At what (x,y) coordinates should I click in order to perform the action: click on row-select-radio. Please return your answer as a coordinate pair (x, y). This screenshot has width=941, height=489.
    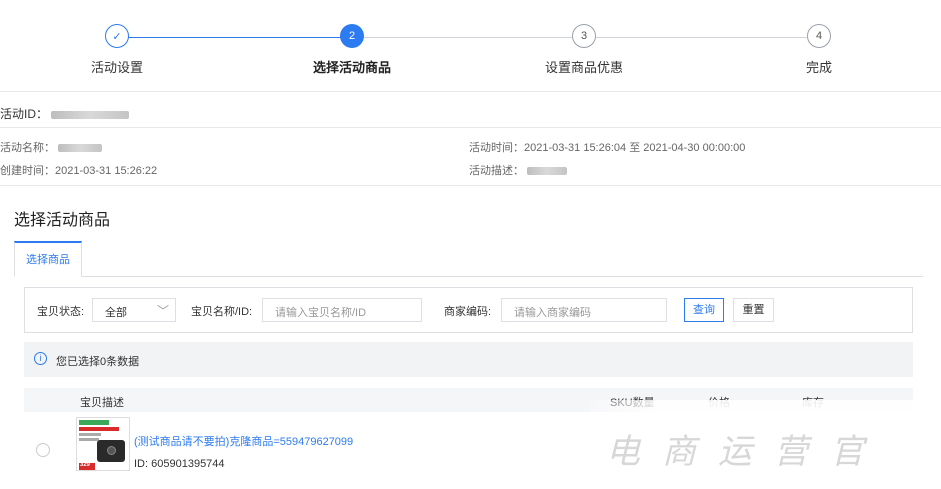
    Looking at the image, I should click on (43, 450).